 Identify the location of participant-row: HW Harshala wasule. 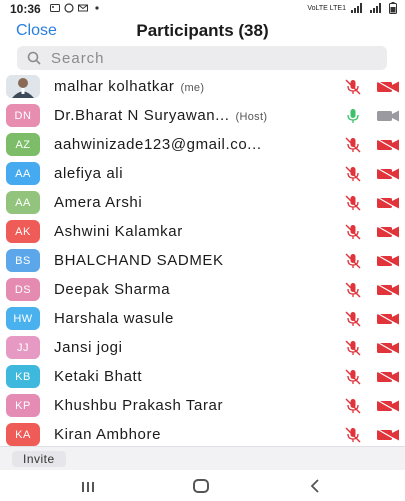
(202, 318).